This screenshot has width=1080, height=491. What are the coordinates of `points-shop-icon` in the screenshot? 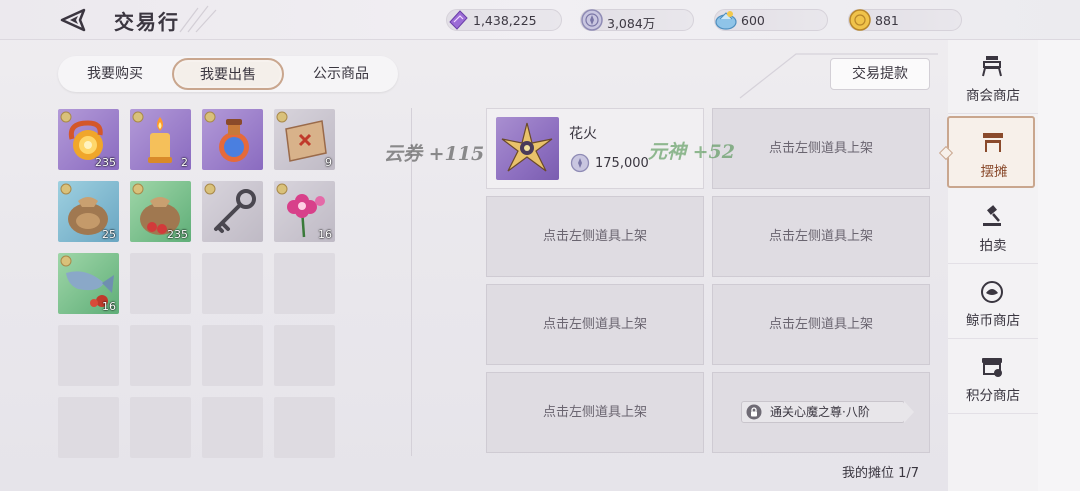 It's located at (992, 367).